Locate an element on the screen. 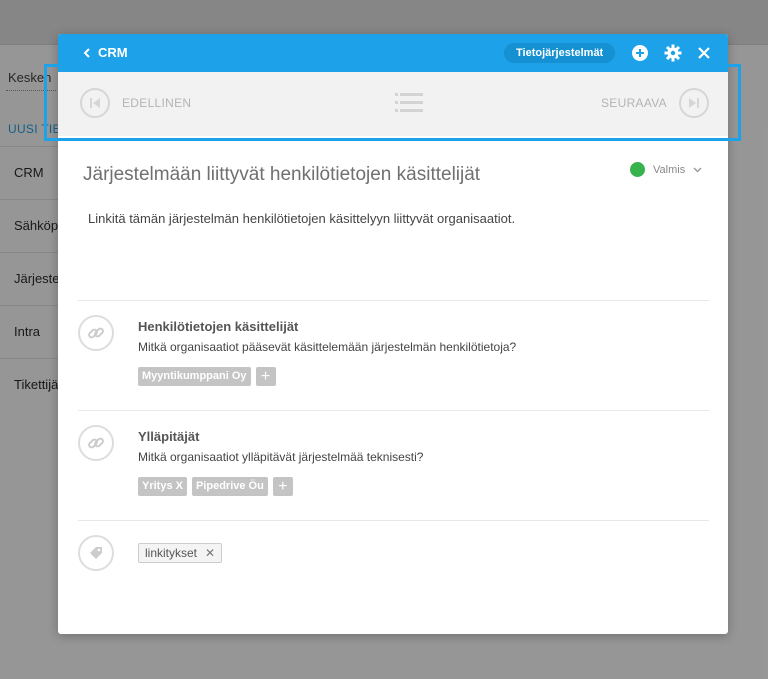 The height and width of the screenshot is (679, 768). keyword-chip: linkitykset ✕ is located at coordinates (180, 553).